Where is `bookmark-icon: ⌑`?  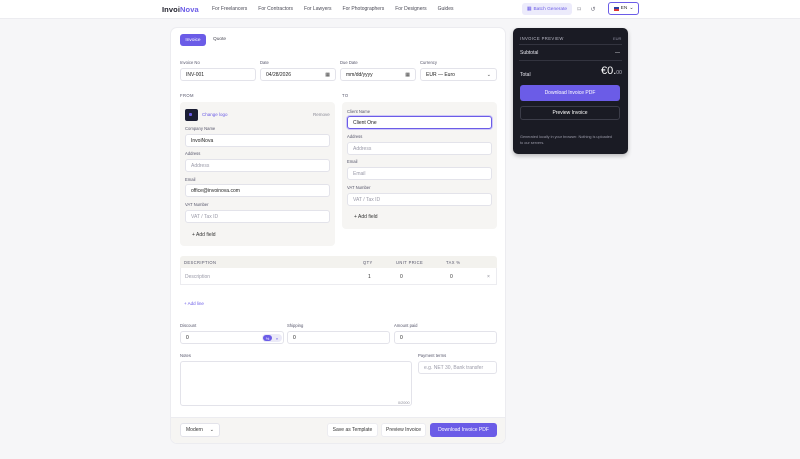
bookmark-icon: ⌑ is located at coordinates (579, 9).